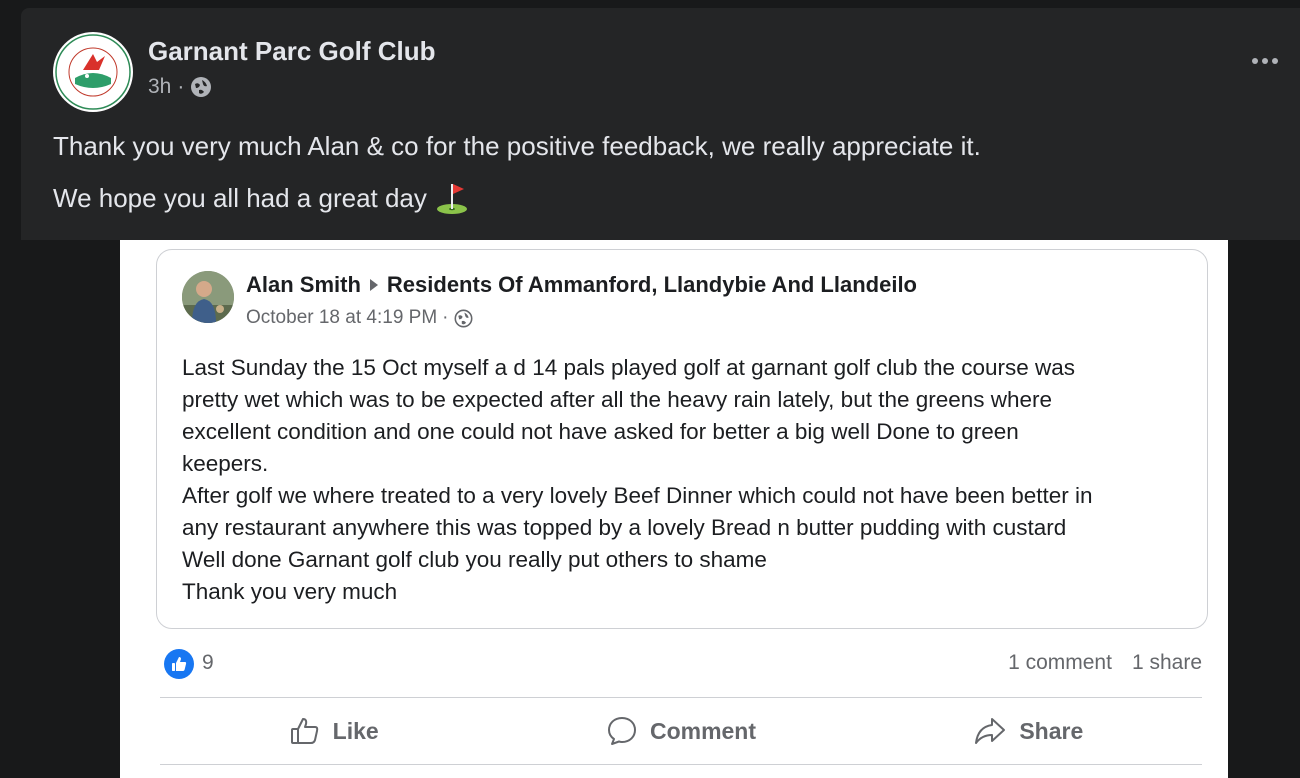 The height and width of the screenshot is (778, 1300). Describe the element at coordinates (674, 665) in the screenshot. I see `reaction-stats: 9 1 comment 1 share` at that location.